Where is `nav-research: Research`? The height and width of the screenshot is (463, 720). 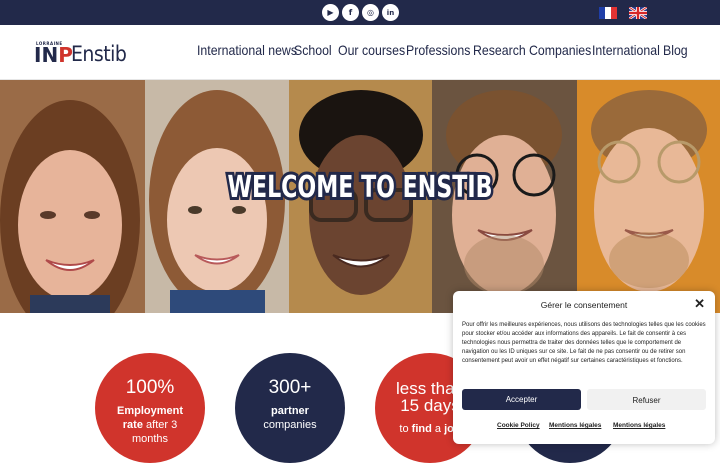 nav-research: Research is located at coordinates (499, 50).